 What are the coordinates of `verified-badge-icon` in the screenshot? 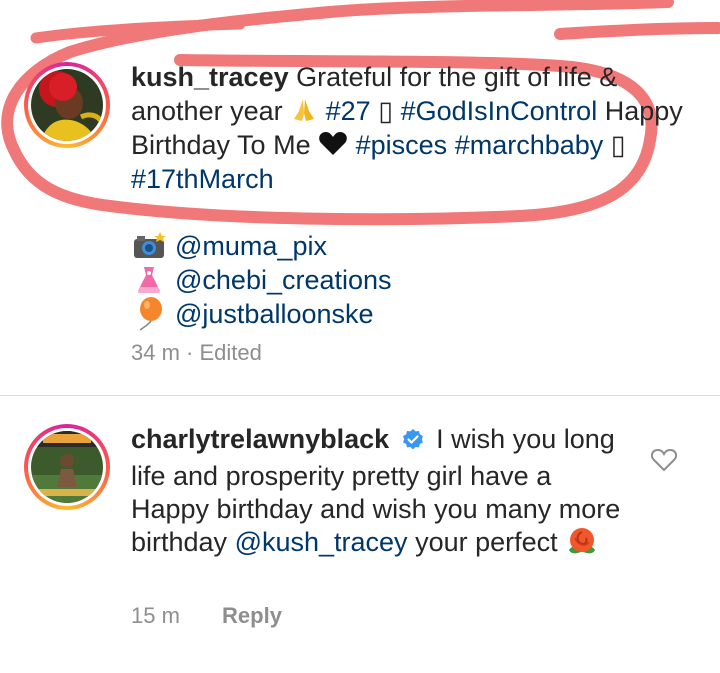 It's located at (413, 443).